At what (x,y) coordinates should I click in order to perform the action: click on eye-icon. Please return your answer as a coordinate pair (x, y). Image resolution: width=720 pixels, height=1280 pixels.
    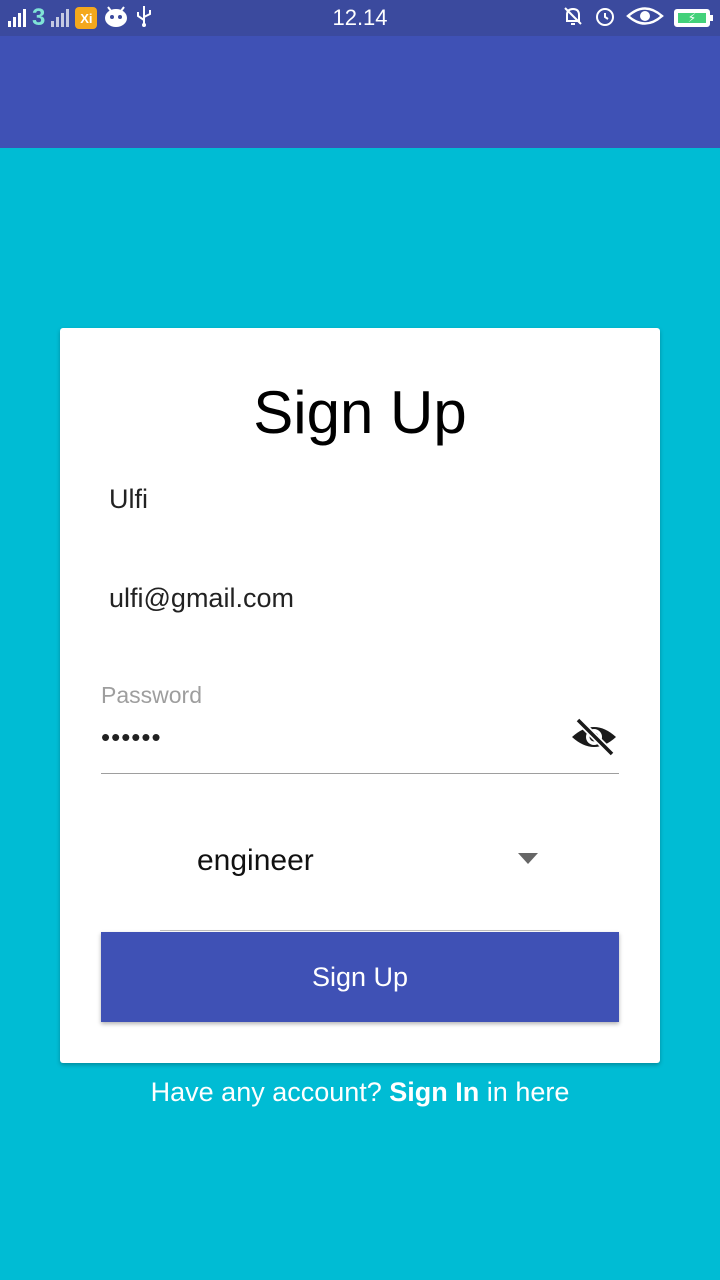
    Looking at the image, I should click on (645, 18).